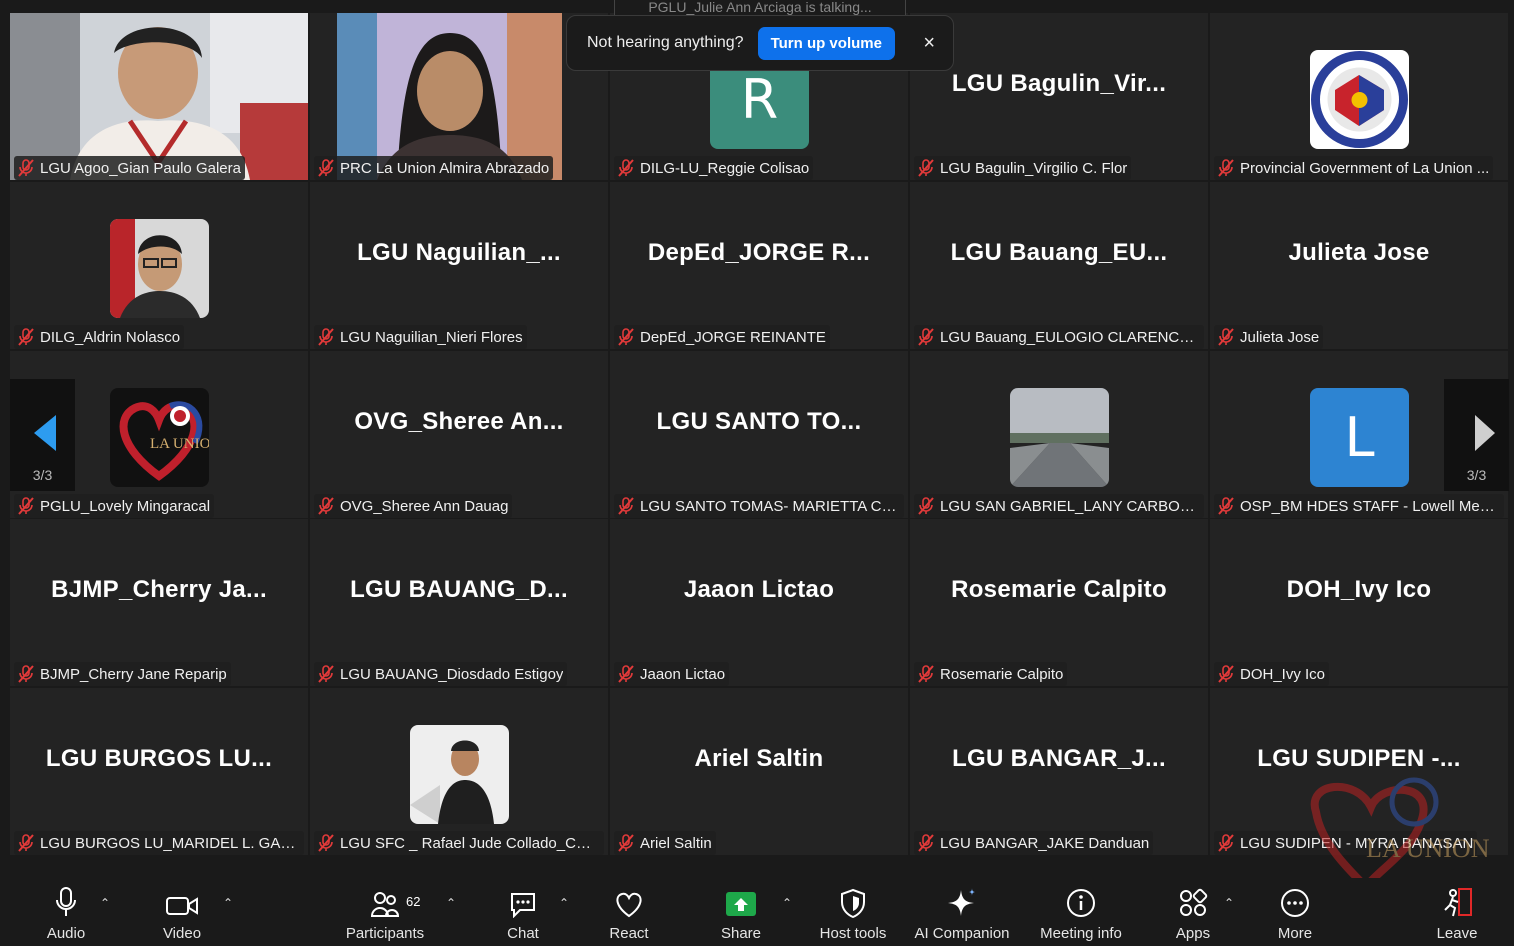  Describe the element at coordinates (1280, 337) in the screenshot. I see `participant-name: Julieta Jose` at that location.